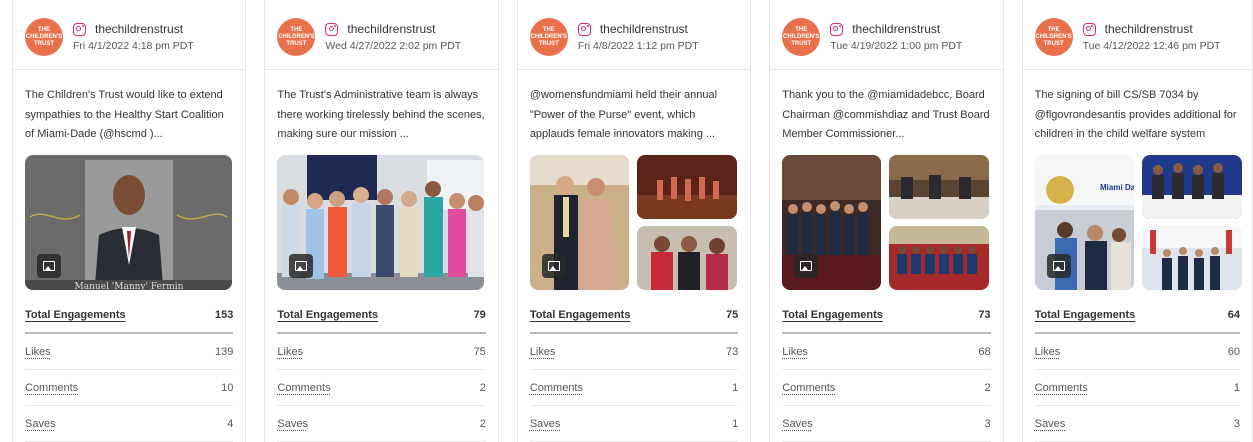 The image size is (1253, 442). I want to click on image-caption-text: Miami Dade College, so click(1117, 187).